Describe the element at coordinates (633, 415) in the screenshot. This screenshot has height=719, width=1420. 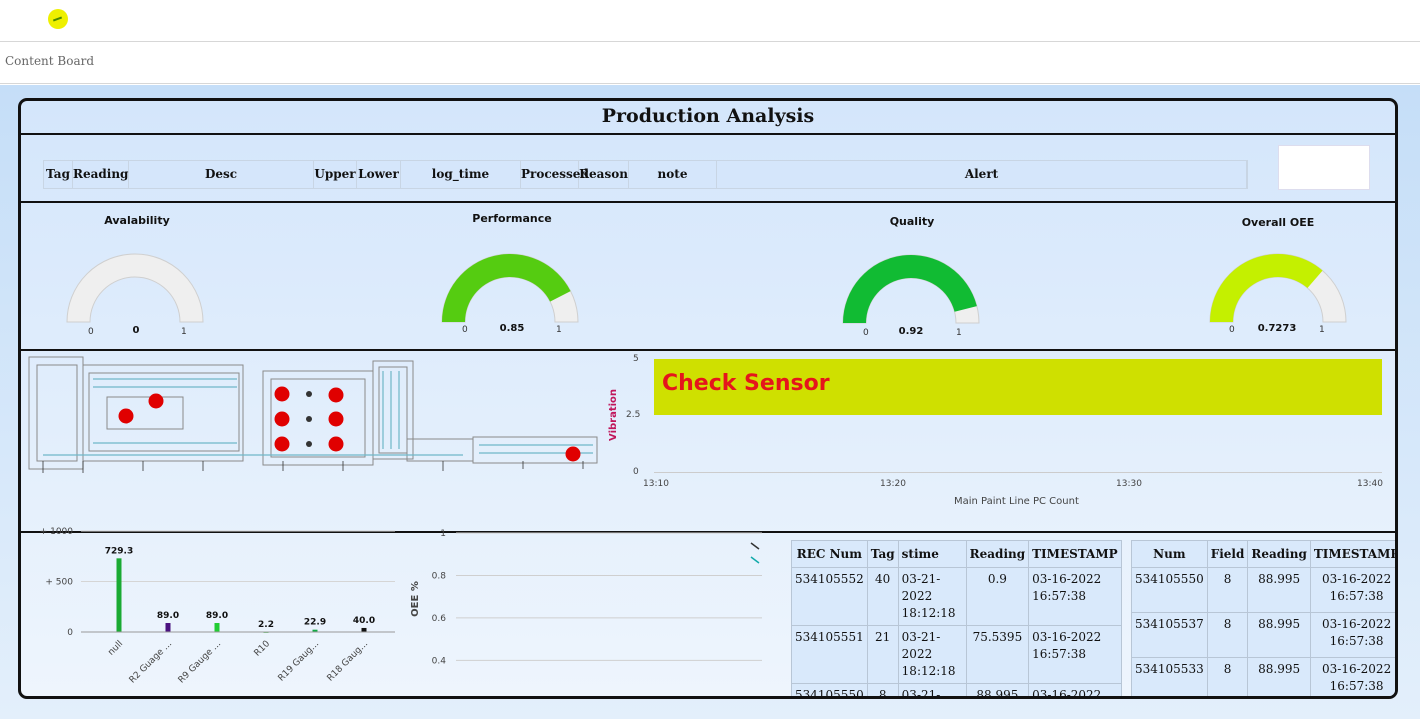
I see `vibration-ytick: 2.5` at that location.